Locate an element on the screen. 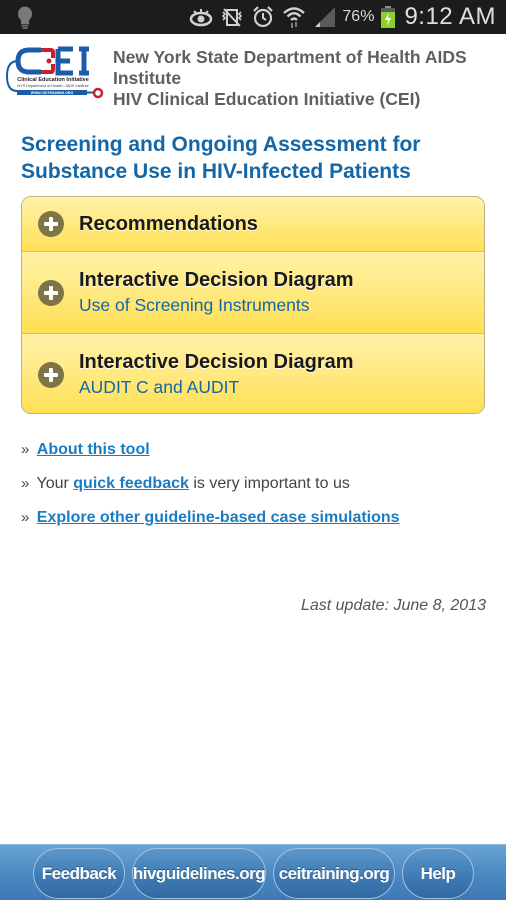 The height and width of the screenshot is (900, 506). logo-url: WWW.CEITRAINING.ORG is located at coordinates (52, 93).